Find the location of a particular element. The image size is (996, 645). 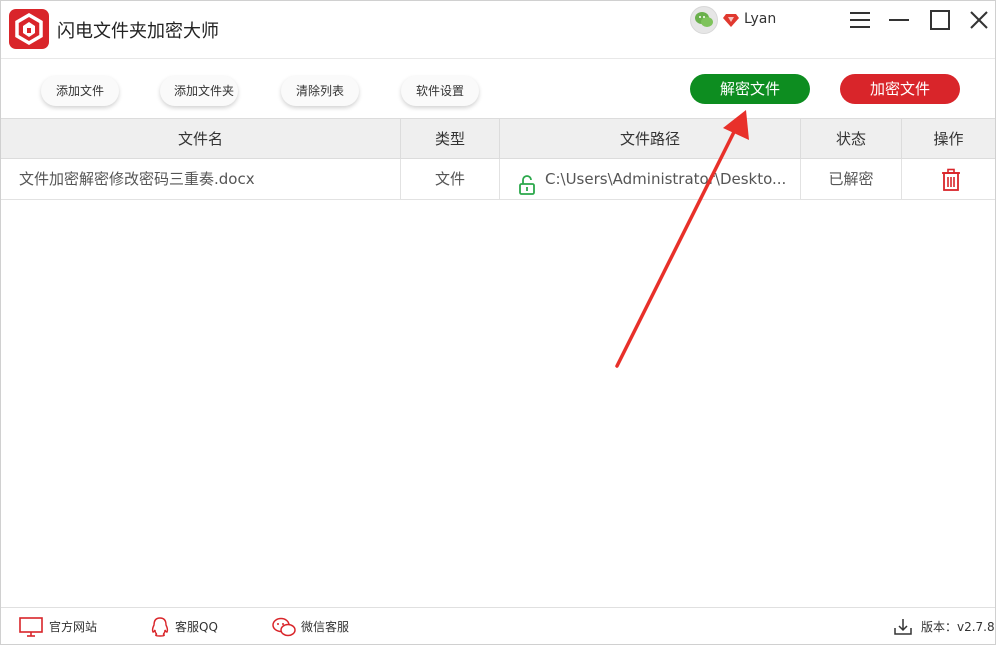

version-info: 版本：v2.7.8 is located at coordinates (944, 627).